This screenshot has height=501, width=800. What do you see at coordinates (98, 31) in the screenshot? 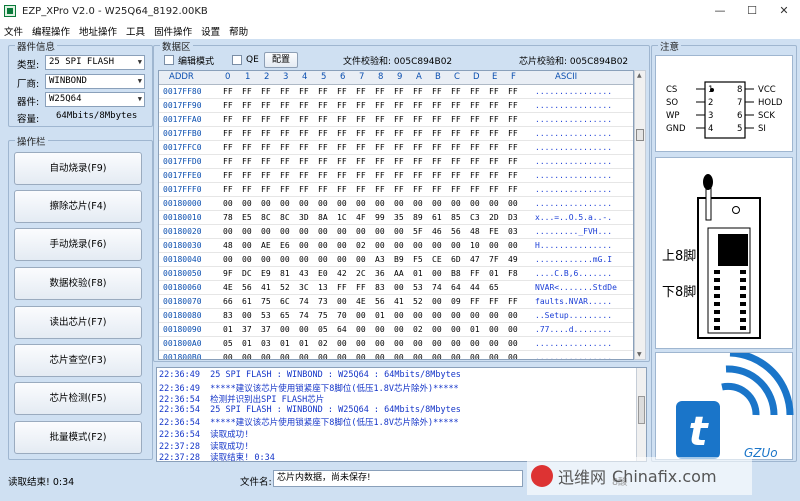
I see `menu-address: 地址操作` at bounding box center [98, 31].